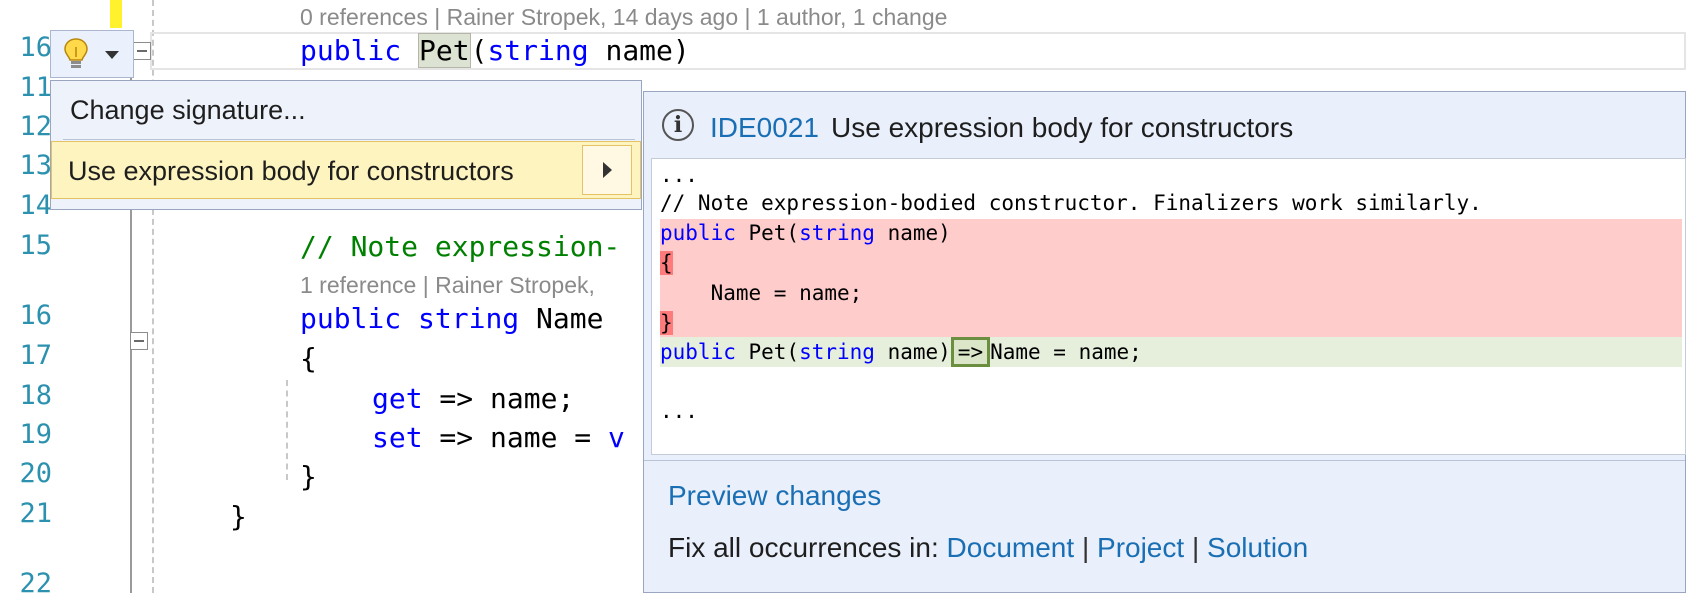 This screenshot has height=599, width=1686. I want to click on code-token: Name = name;, so click(1066, 352).